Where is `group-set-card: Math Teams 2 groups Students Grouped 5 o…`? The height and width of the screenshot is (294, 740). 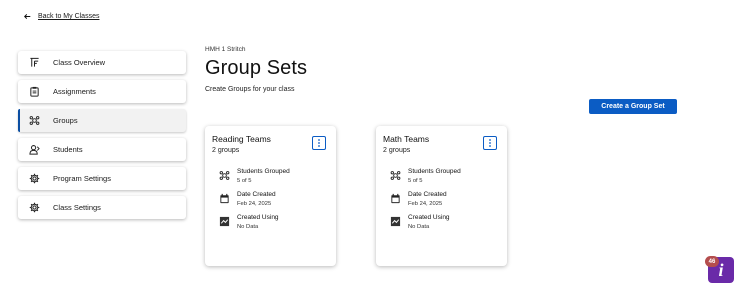
group-set-card: Math Teams 2 groups Students Grouped 5 o… is located at coordinates (441, 196).